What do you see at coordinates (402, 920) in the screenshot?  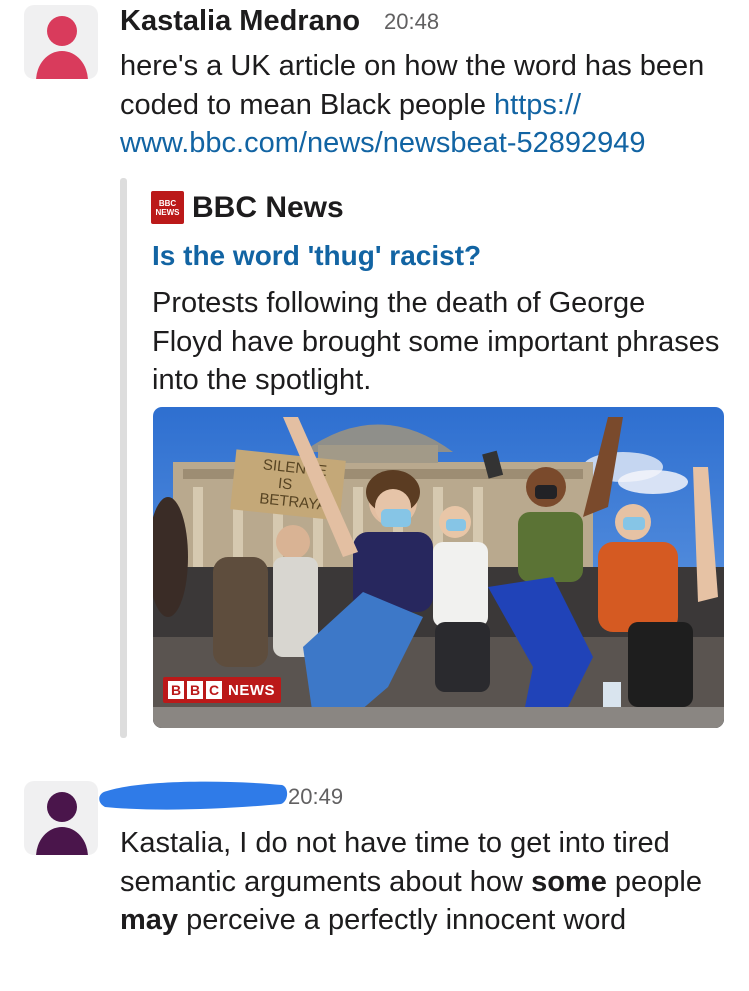 I see `message-body-part: perceive a perfectly innocent word` at bounding box center [402, 920].